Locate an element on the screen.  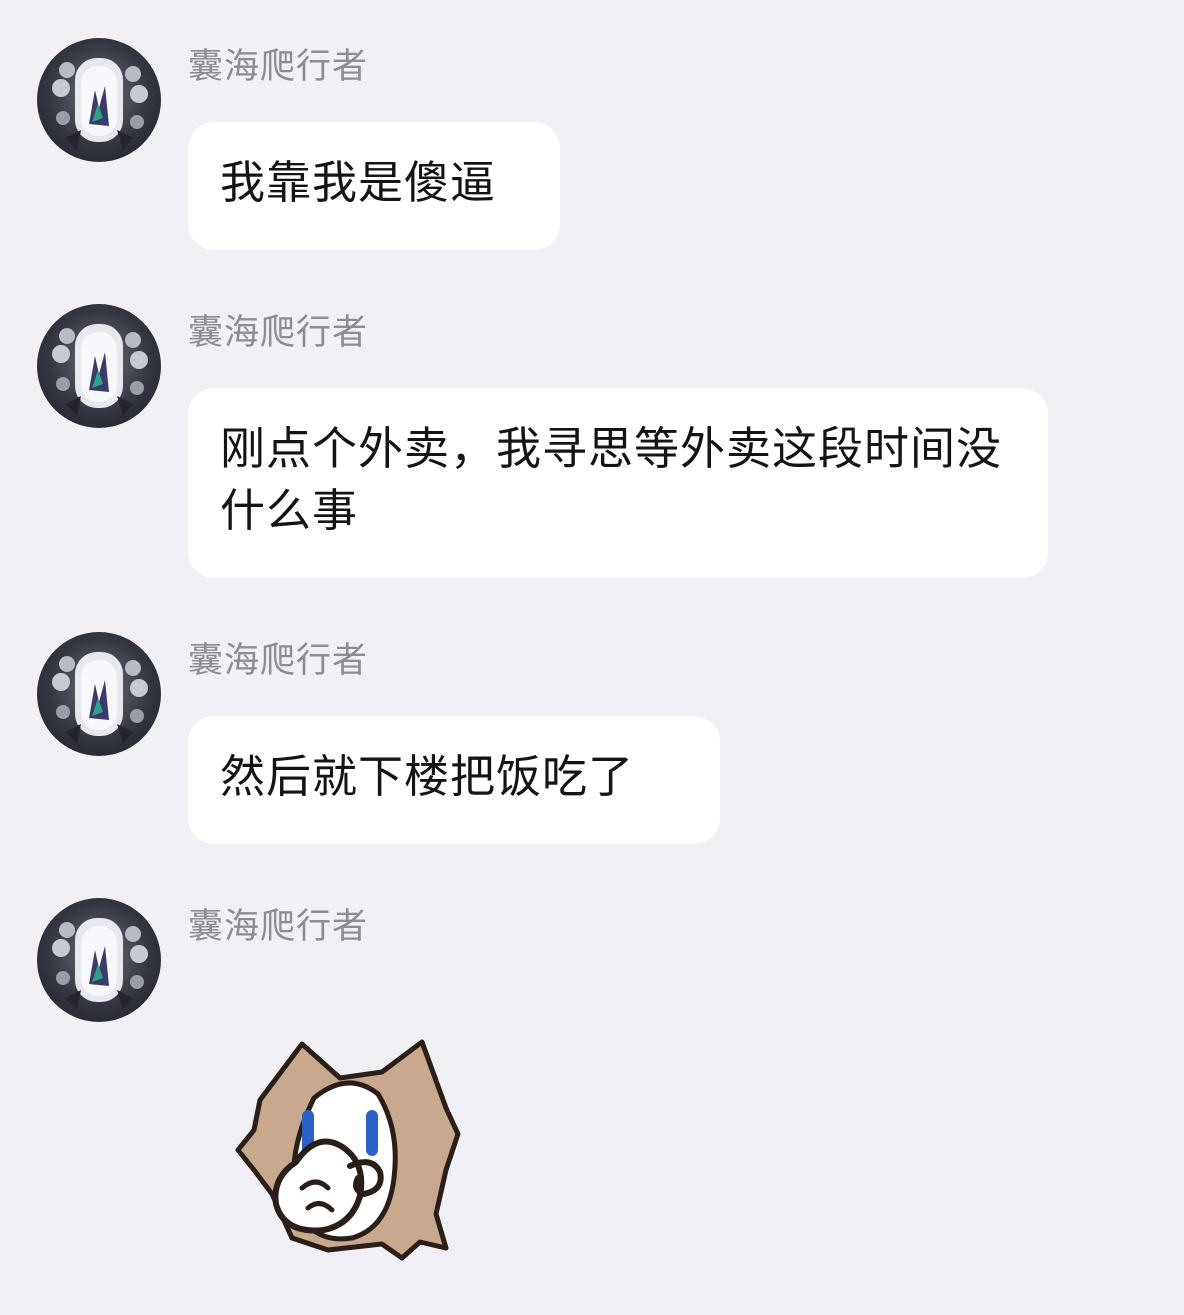
message-bubble: 我靠我是傻逼 is located at coordinates (374, 186).